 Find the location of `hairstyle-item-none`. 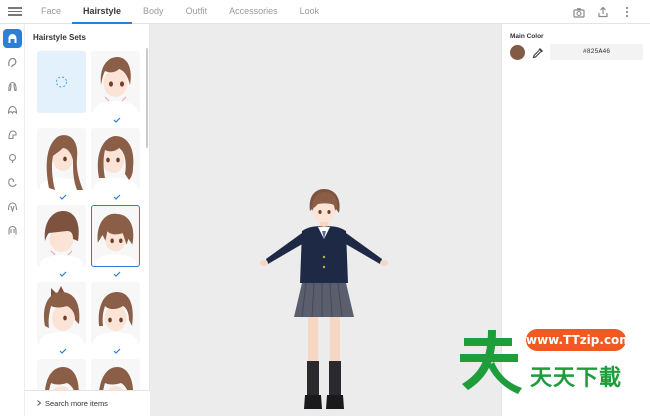

hairstyle-item-none is located at coordinates (61, 82).